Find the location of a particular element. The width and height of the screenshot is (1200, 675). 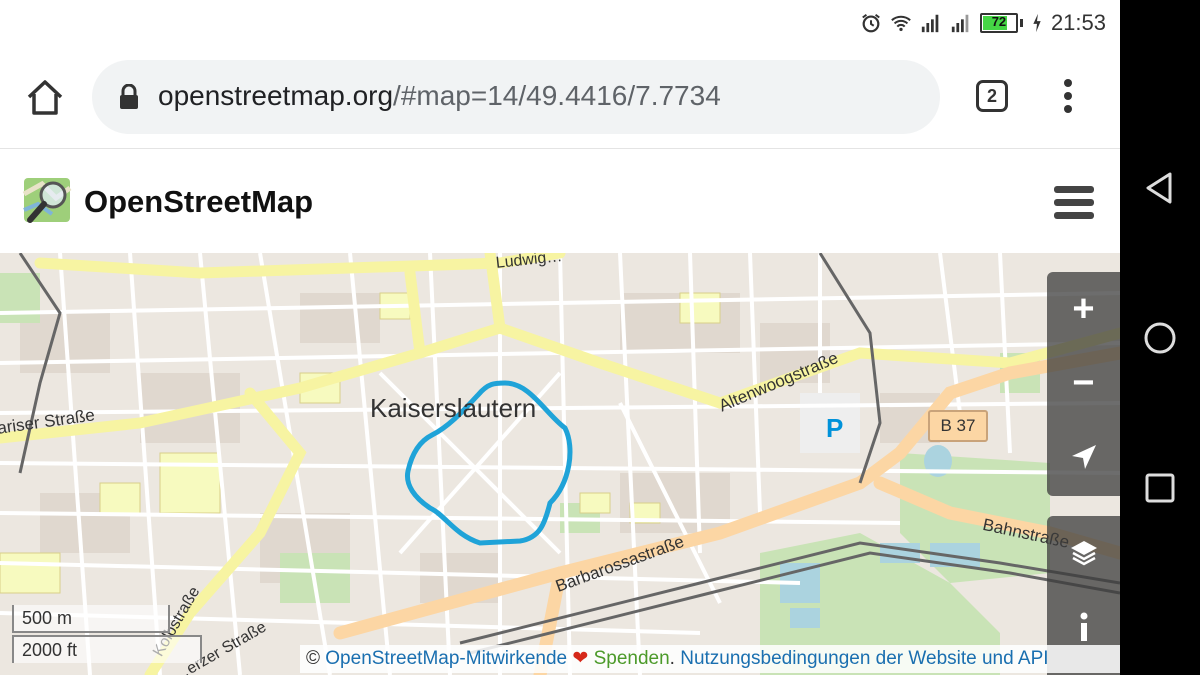

recents-icon is located at coordinates (1160, 488).